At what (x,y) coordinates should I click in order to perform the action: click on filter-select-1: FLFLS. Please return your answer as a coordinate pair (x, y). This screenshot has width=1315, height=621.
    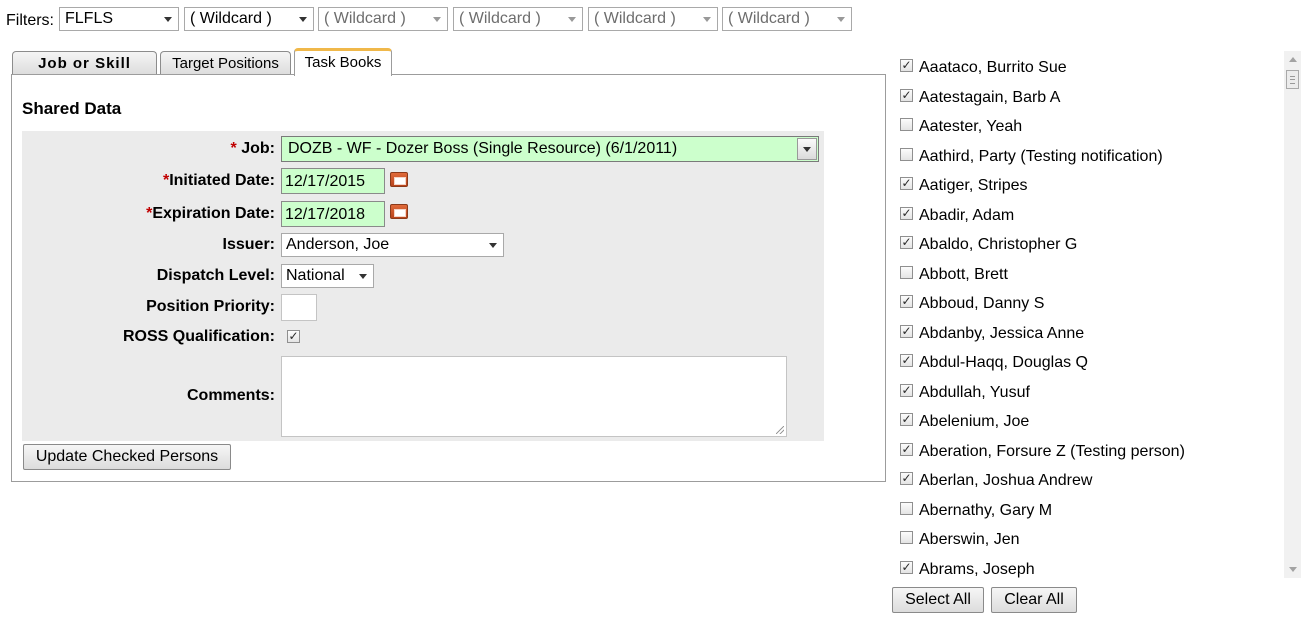
    Looking at the image, I should click on (119, 19).